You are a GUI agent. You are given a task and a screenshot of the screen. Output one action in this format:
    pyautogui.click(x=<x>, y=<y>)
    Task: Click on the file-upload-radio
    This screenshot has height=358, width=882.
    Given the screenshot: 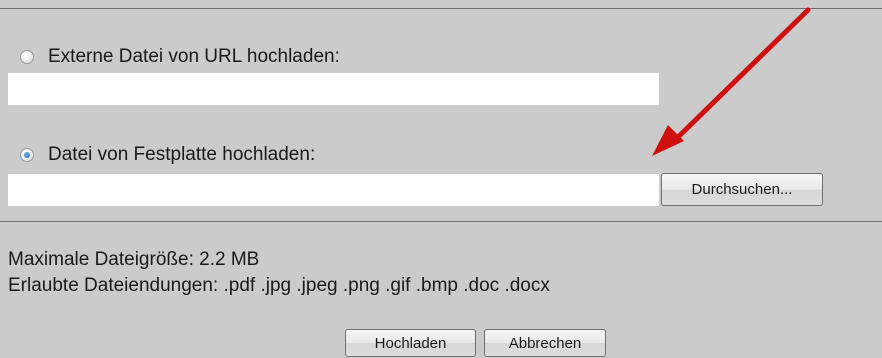 What is the action you would take?
    pyautogui.click(x=27, y=155)
    